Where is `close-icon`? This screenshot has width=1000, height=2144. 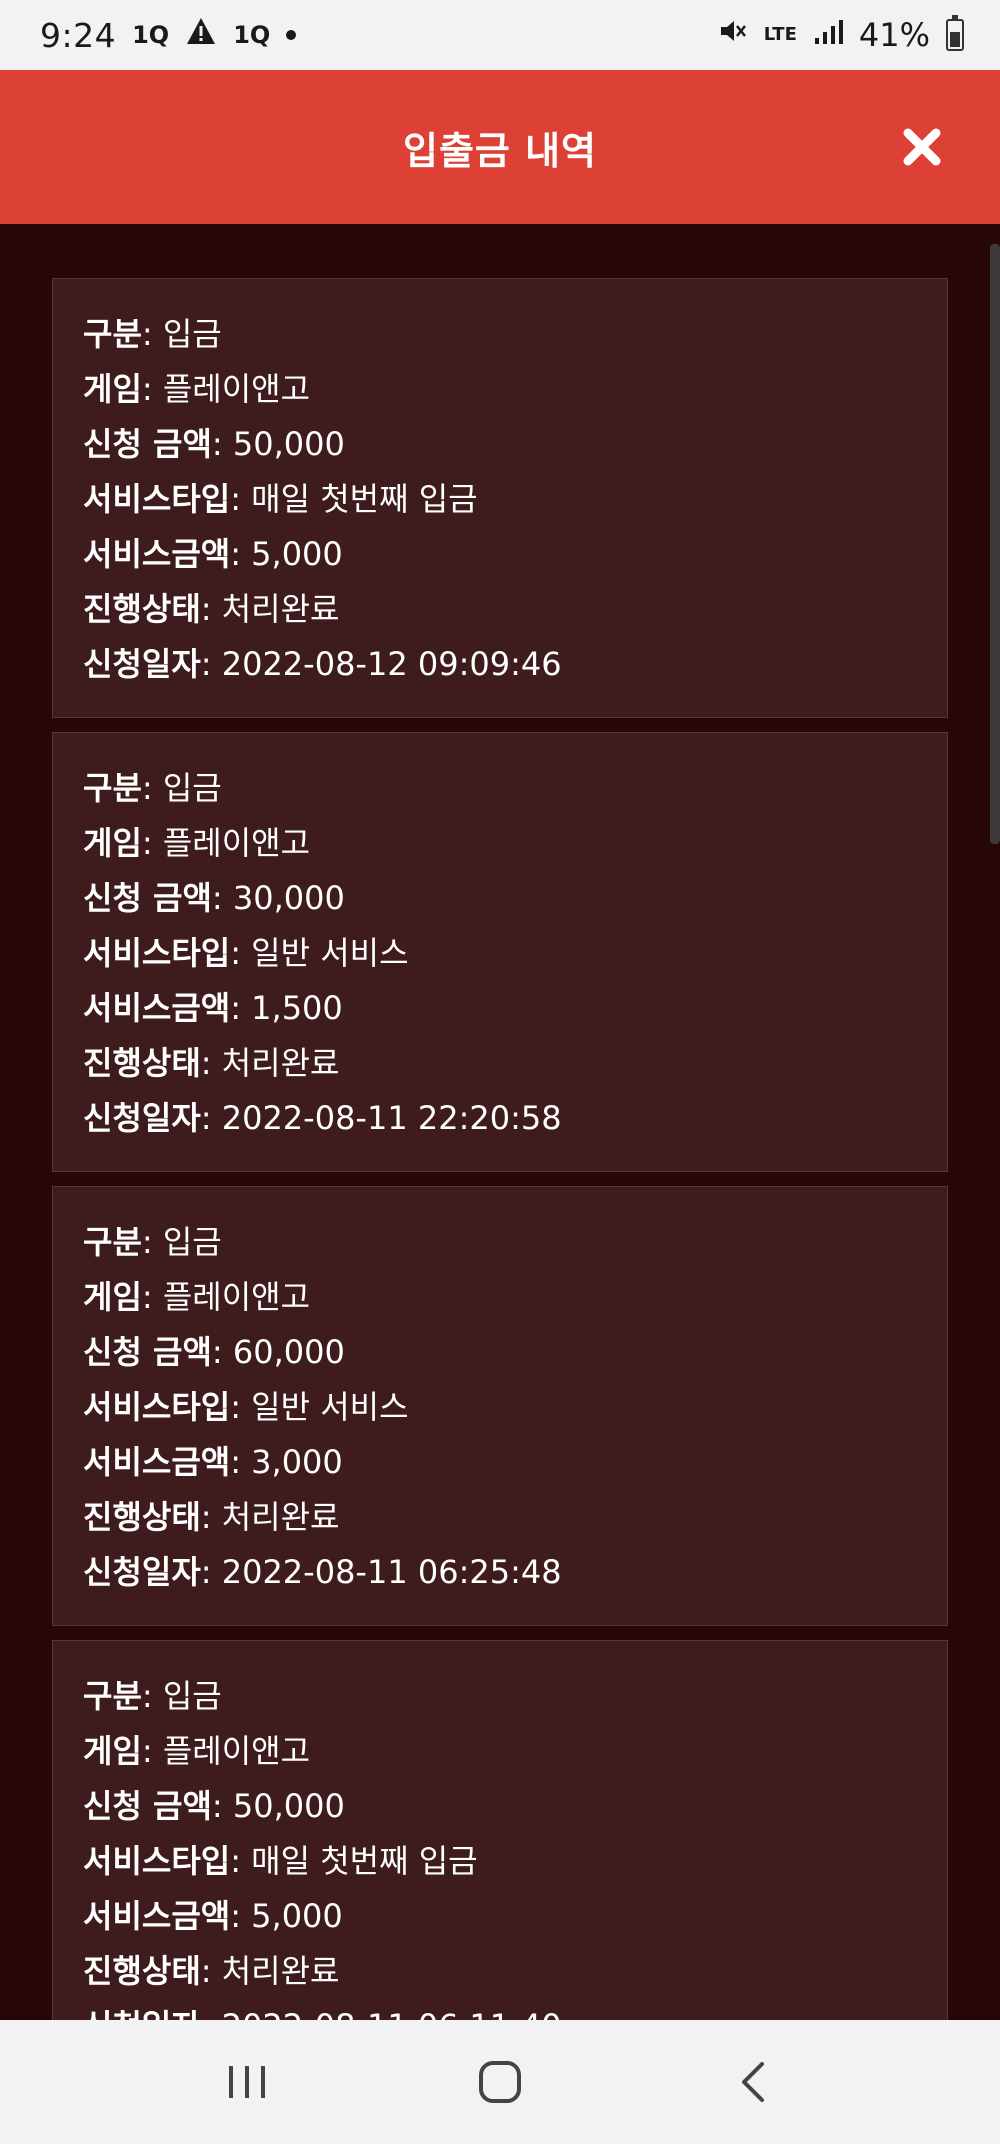
close-icon is located at coordinates (922, 147).